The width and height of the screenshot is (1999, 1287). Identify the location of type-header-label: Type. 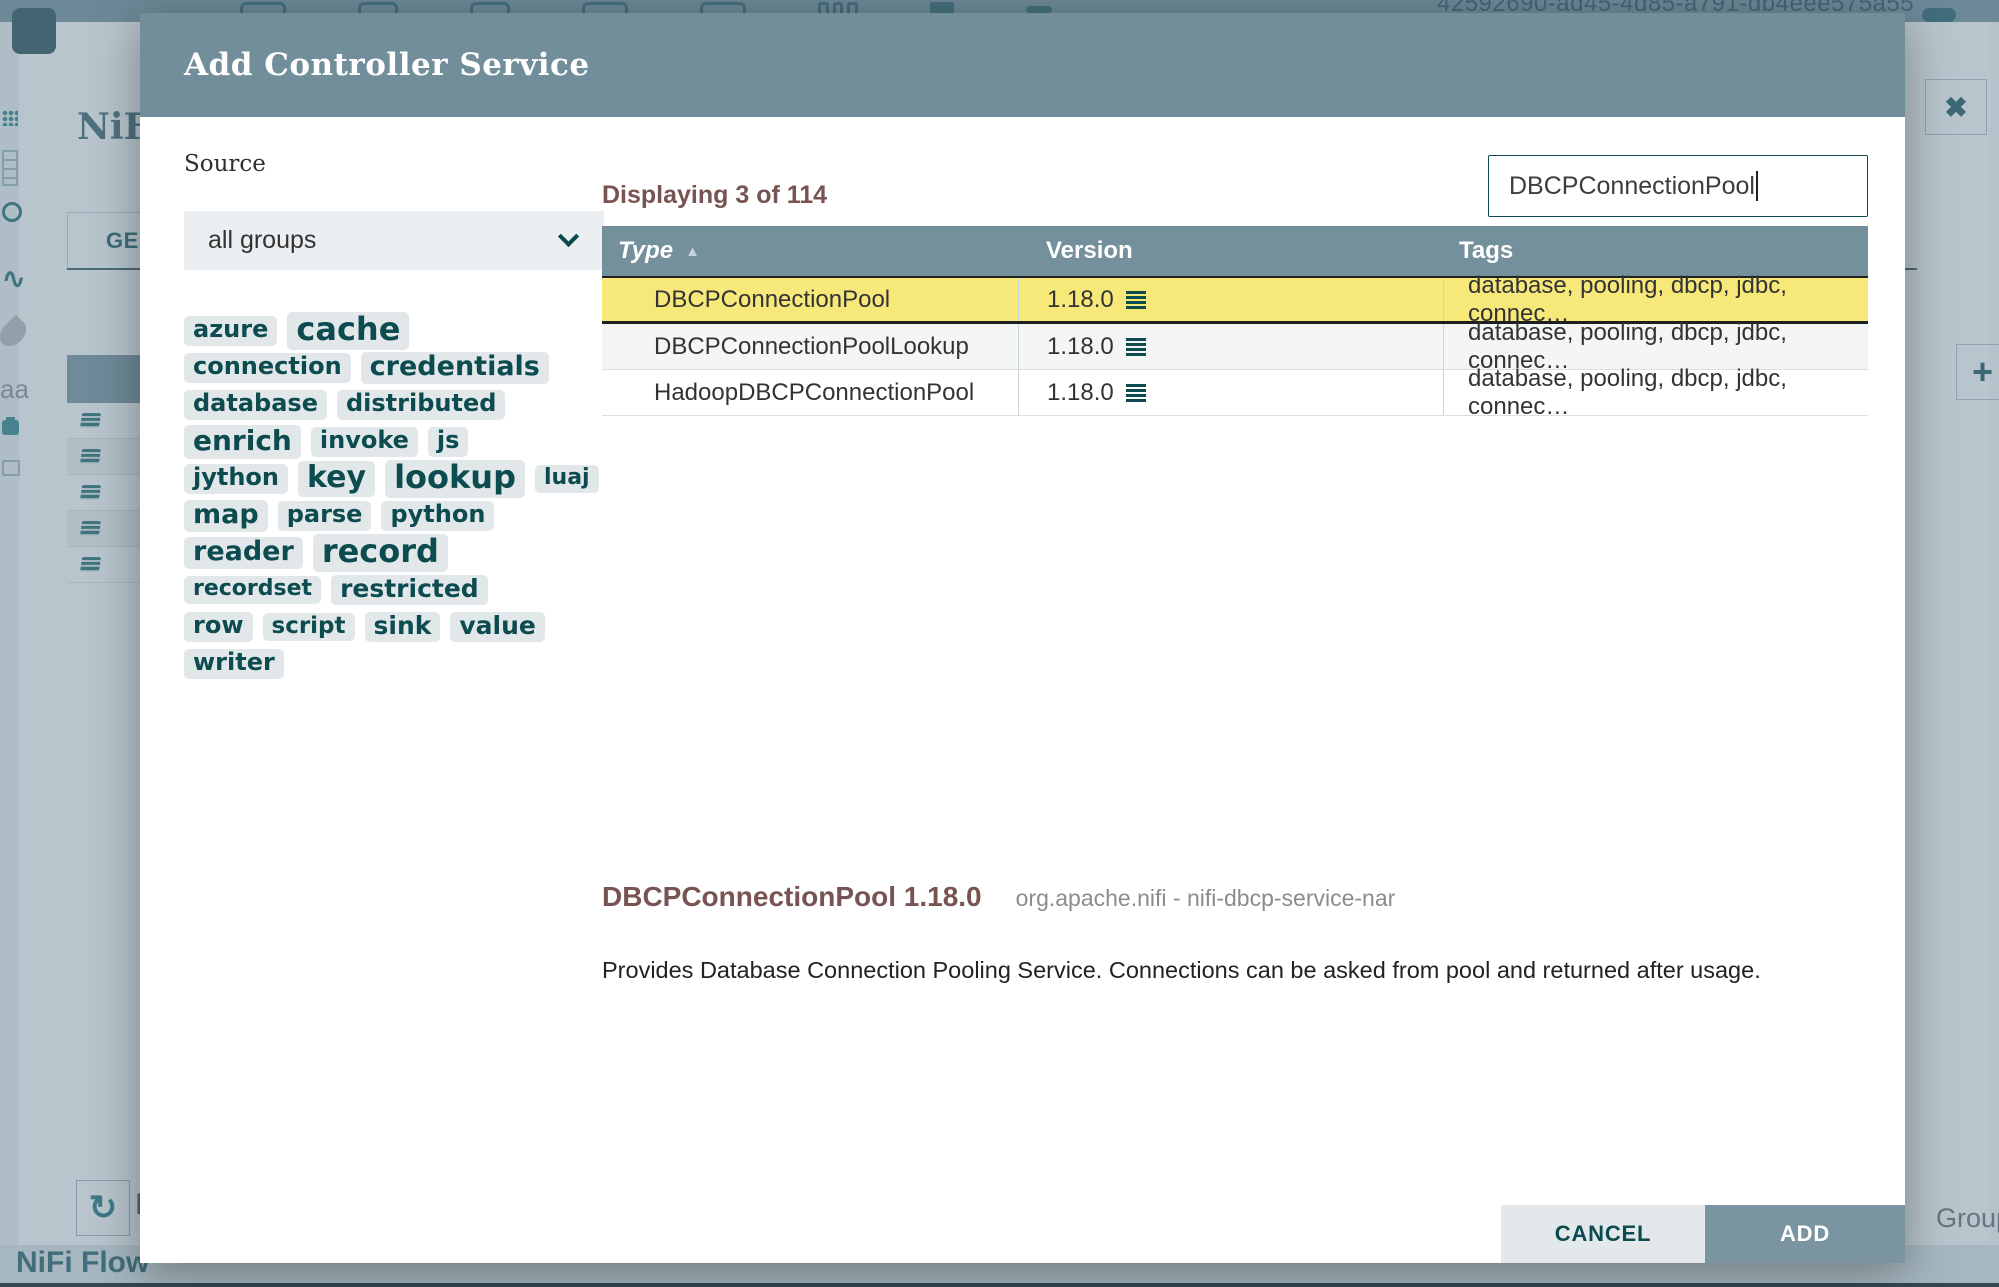
(646, 250).